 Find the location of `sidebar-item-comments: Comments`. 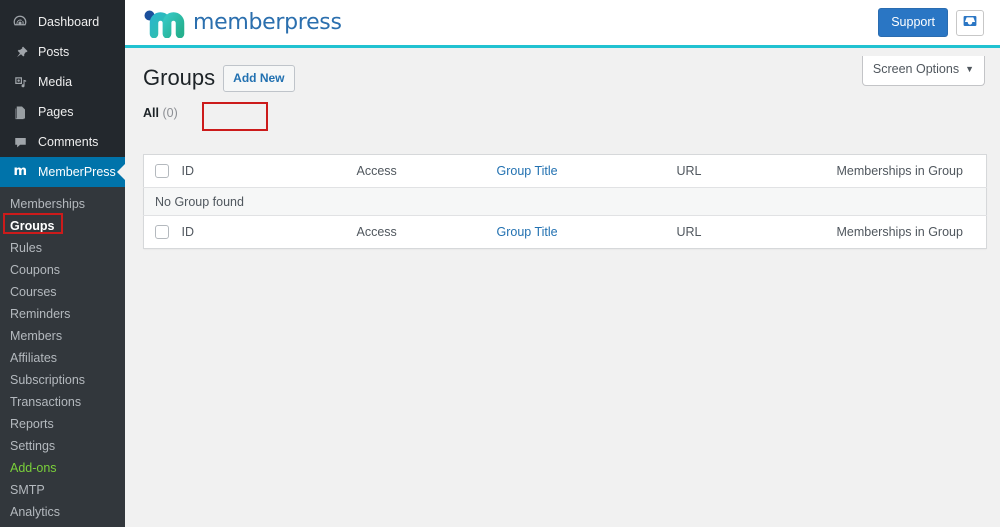

sidebar-item-comments: Comments is located at coordinates (62, 142).